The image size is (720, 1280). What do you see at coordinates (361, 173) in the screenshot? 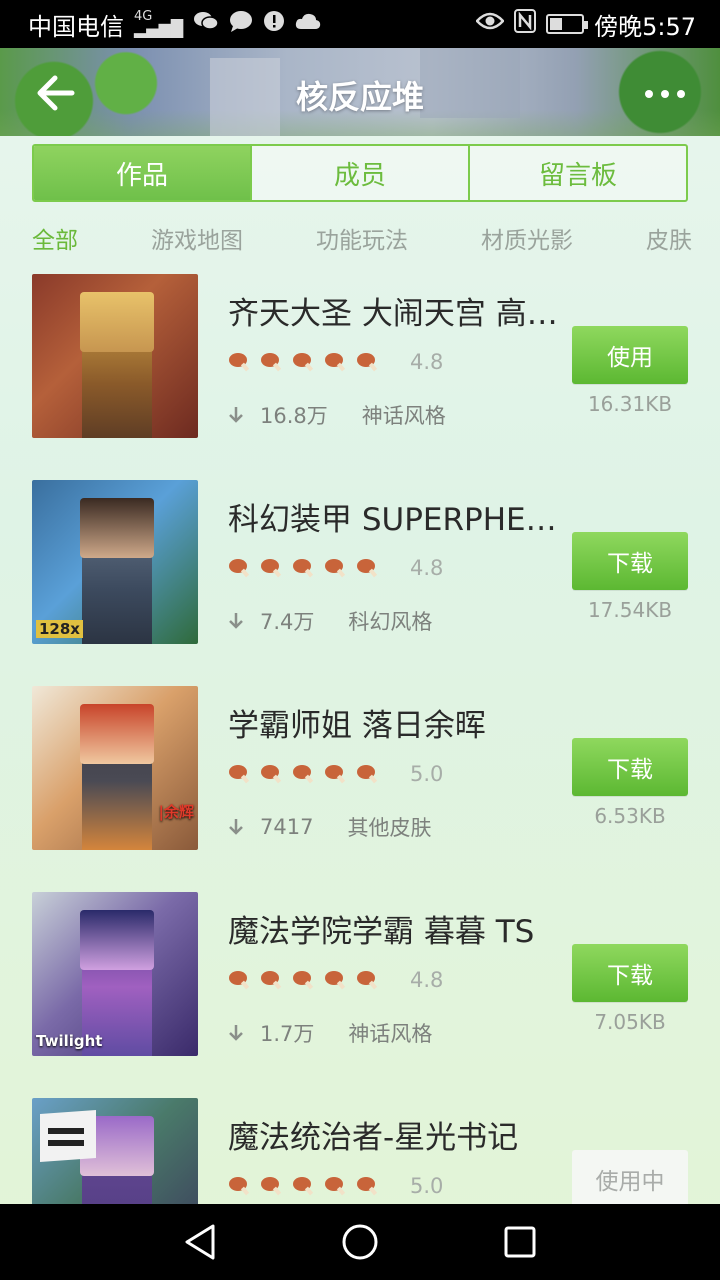
I see `tab-members: 成员` at bounding box center [361, 173].